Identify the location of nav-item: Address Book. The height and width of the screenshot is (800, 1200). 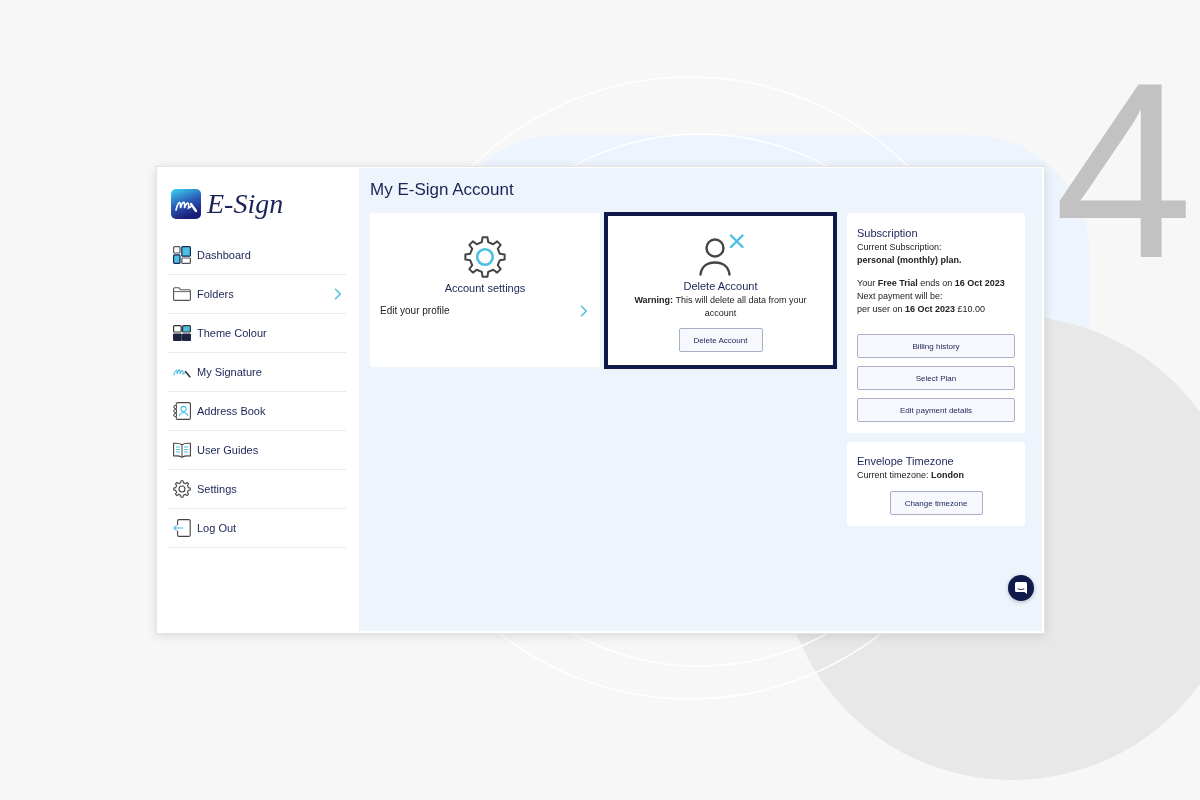
(257, 411).